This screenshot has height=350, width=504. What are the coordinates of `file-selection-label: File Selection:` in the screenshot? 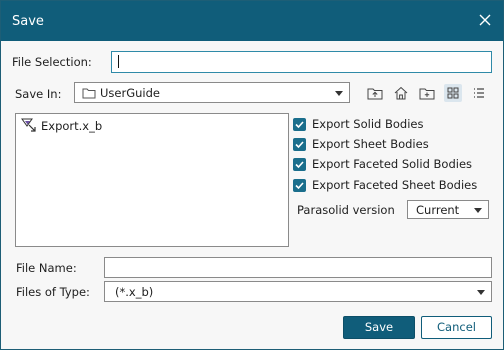 It's located at (52, 62).